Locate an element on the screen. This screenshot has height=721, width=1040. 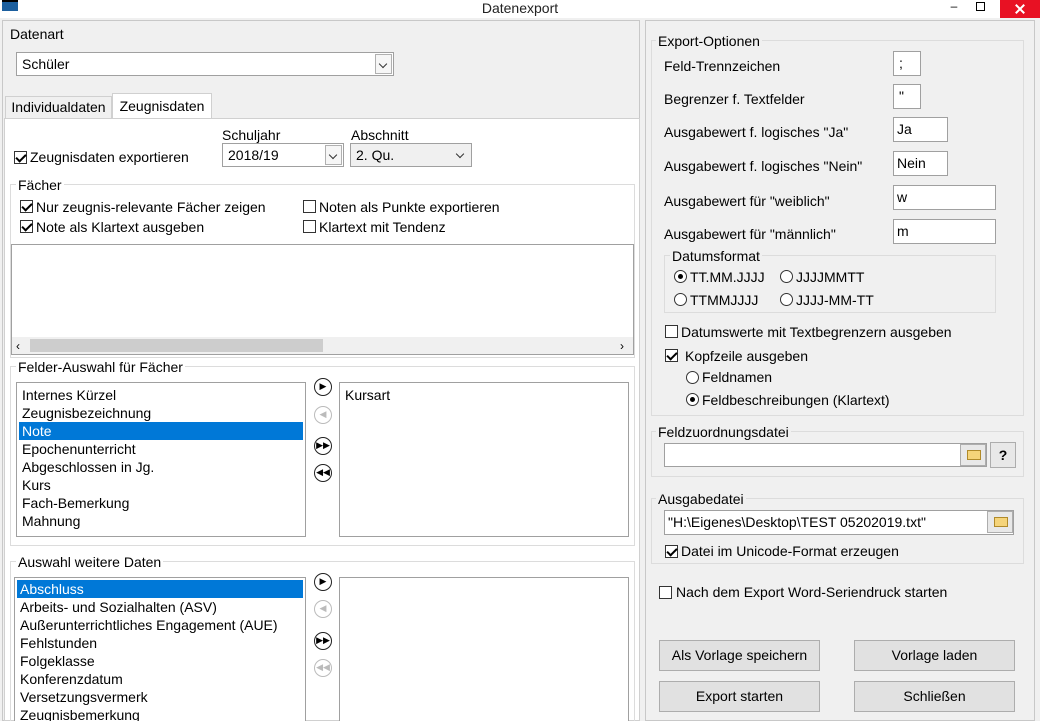
list-item: Kurs is located at coordinates (161, 485).